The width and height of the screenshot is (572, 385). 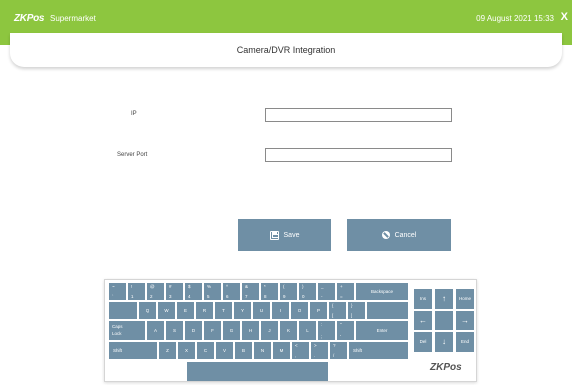 What do you see at coordinates (358, 155) in the screenshot?
I see `server-port-input` at bounding box center [358, 155].